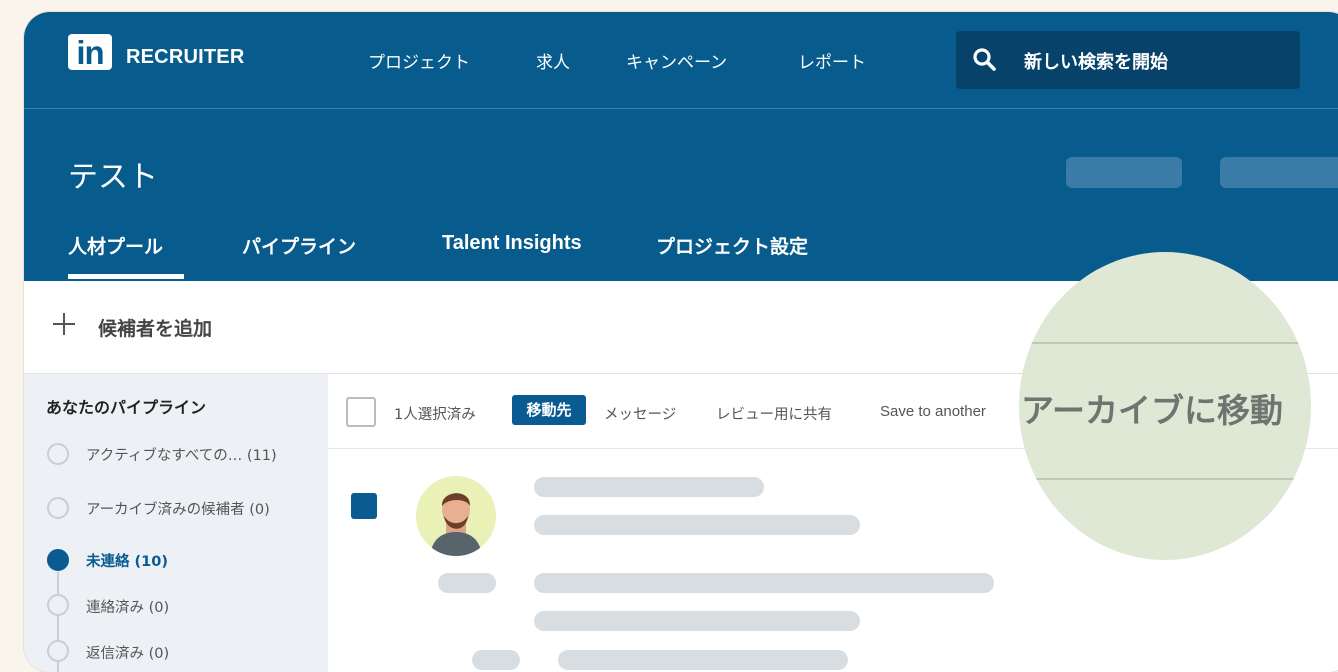 Image resolution: width=1338 pixels, height=672 pixels. Describe the element at coordinates (549, 410) in the screenshot. I see `move-to-button: 移動先` at that location.